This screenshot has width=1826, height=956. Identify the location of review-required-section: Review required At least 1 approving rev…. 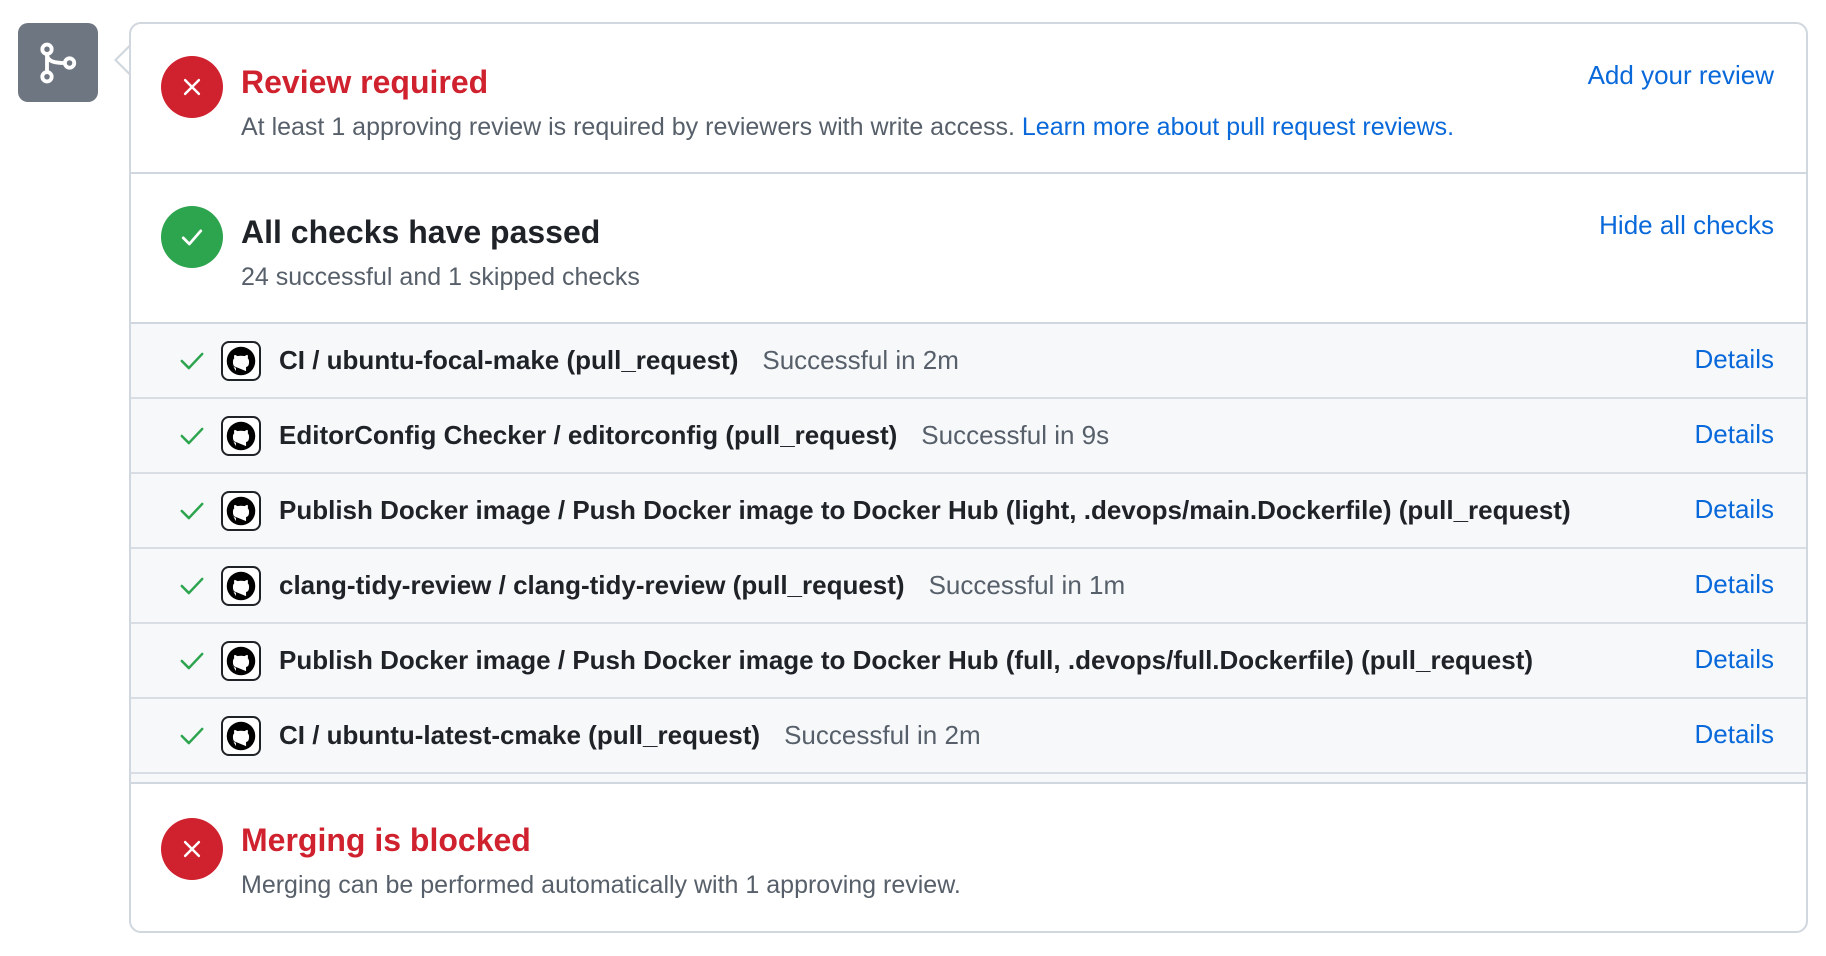
(968, 99).